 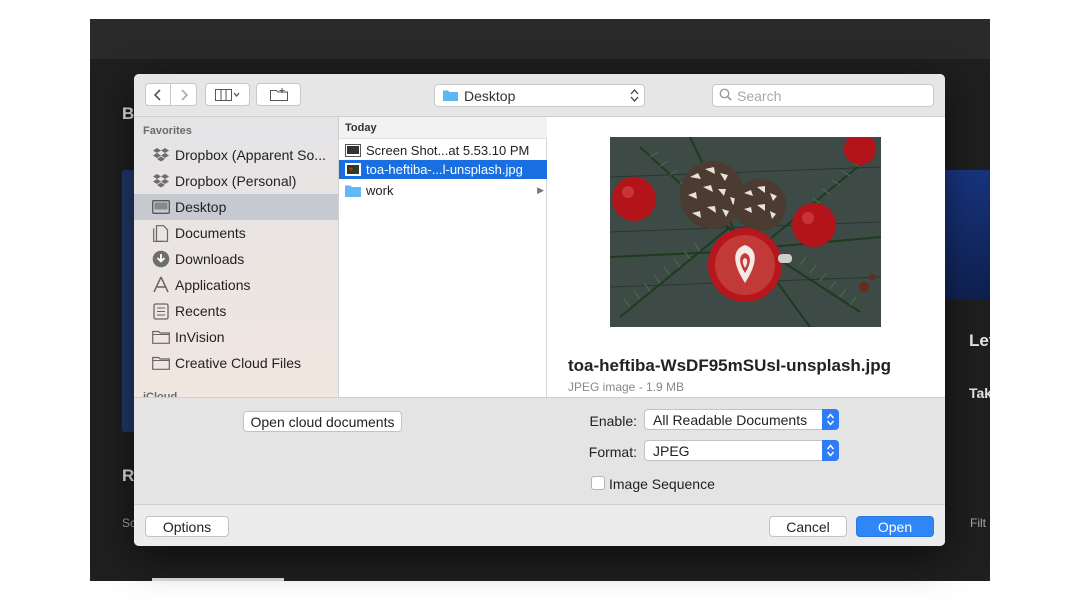 I want to click on image-file-icon, so click(x=353, y=169).